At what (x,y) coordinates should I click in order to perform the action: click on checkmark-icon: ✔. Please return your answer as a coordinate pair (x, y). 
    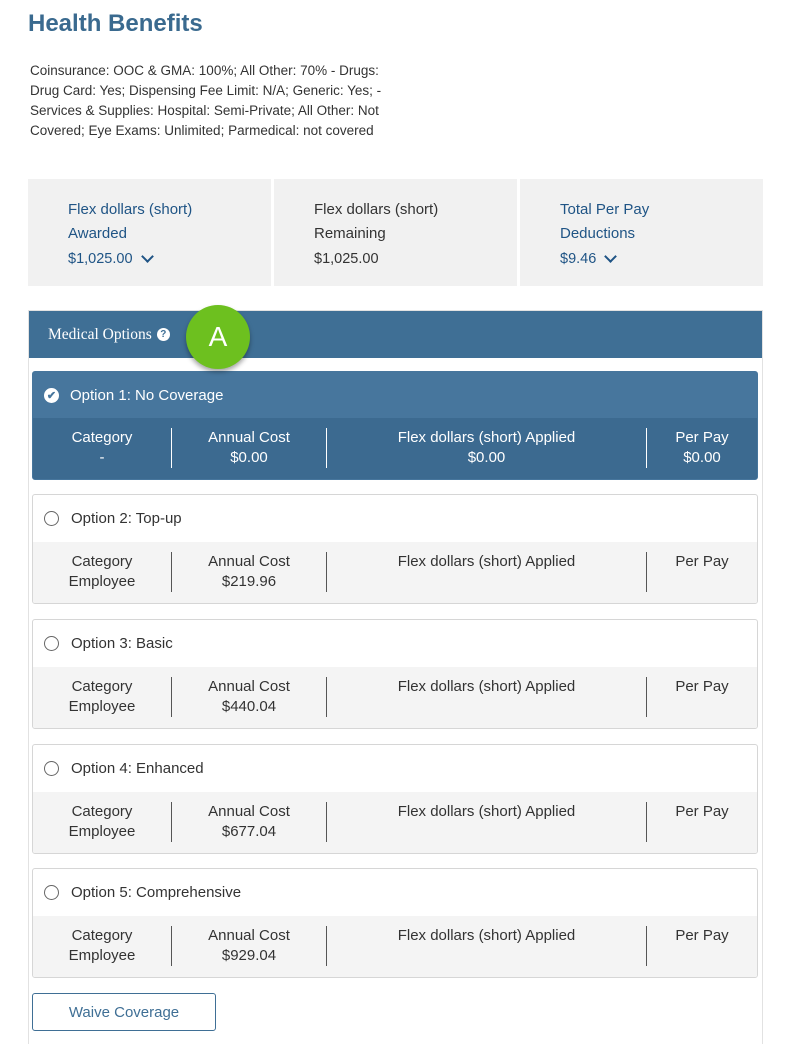
    Looking at the image, I should click on (51, 395).